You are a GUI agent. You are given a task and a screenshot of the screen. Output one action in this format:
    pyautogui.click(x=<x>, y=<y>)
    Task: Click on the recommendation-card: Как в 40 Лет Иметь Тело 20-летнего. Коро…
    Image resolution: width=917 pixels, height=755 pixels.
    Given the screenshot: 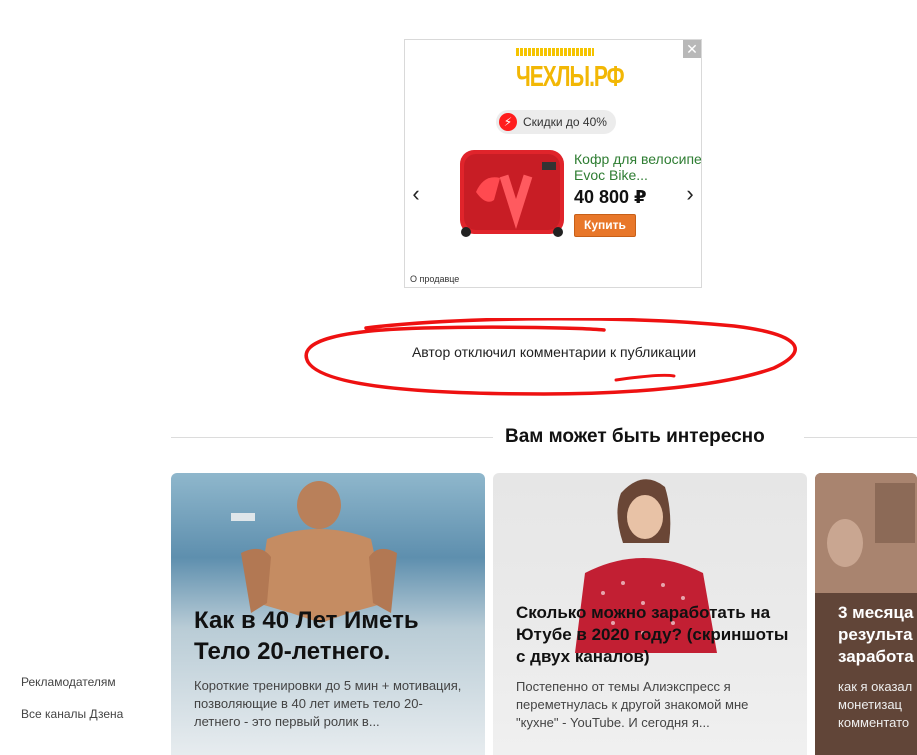 What is the action you would take?
    pyautogui.click(x=328, y=614)
    